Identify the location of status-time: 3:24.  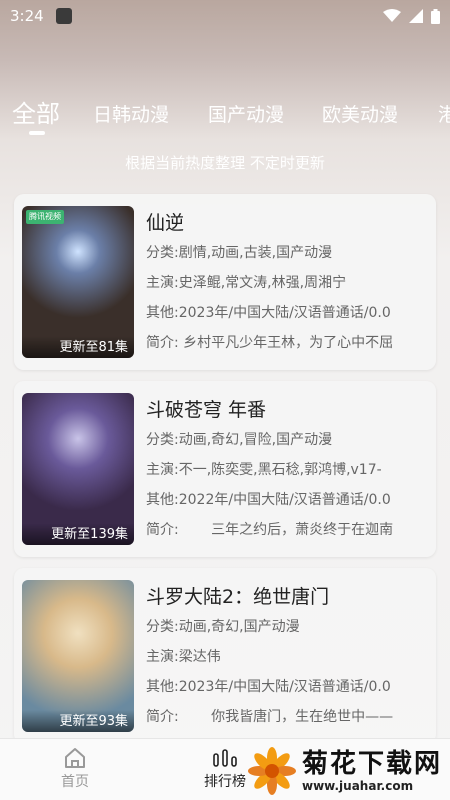
(27, 16).